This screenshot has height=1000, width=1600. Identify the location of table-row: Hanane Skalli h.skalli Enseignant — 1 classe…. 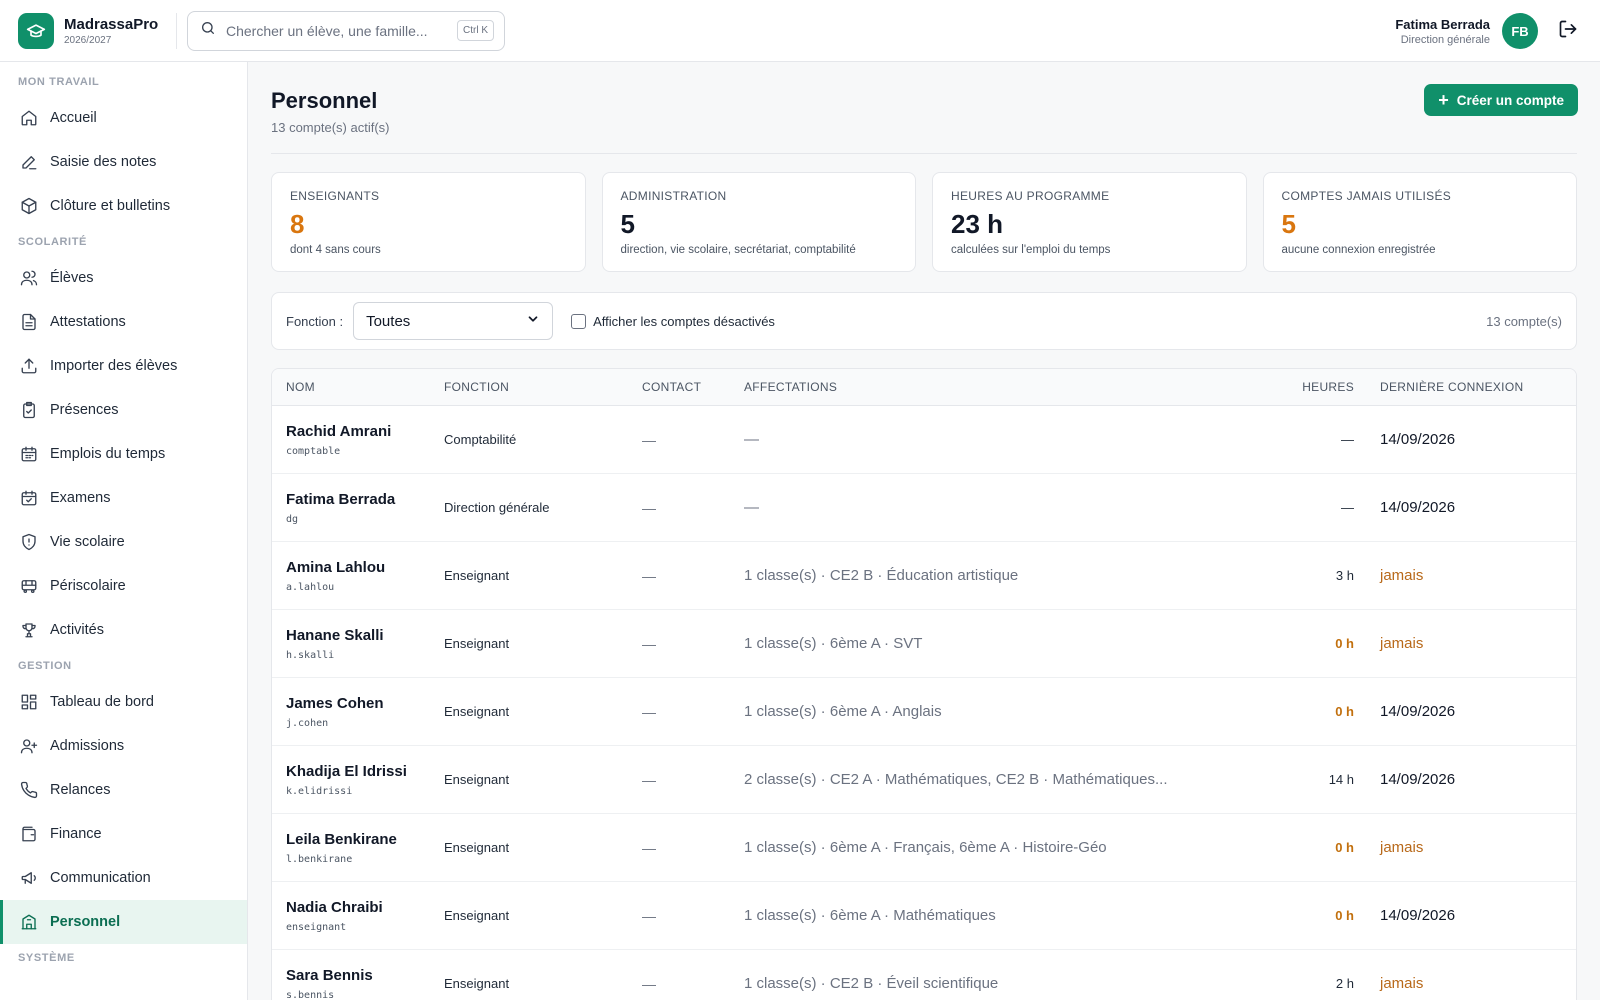
(924, 644).